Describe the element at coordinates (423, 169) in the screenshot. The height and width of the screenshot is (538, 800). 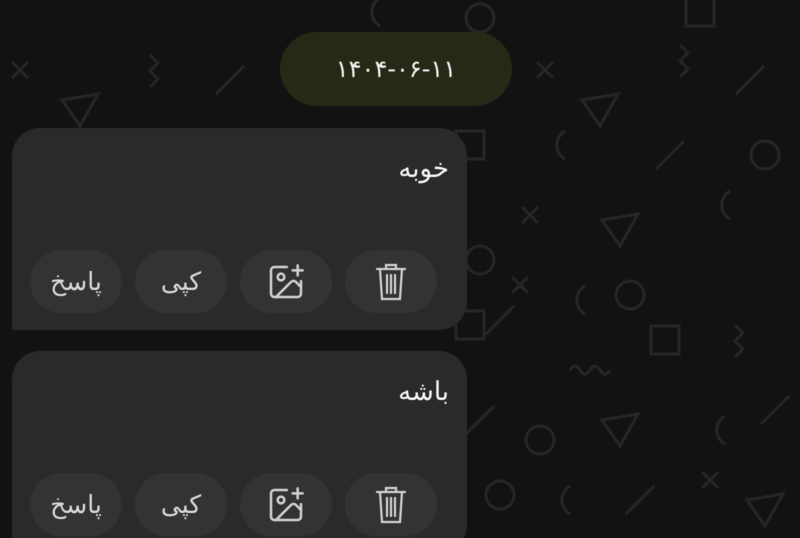
I see `message-text: خوبه` at that location.